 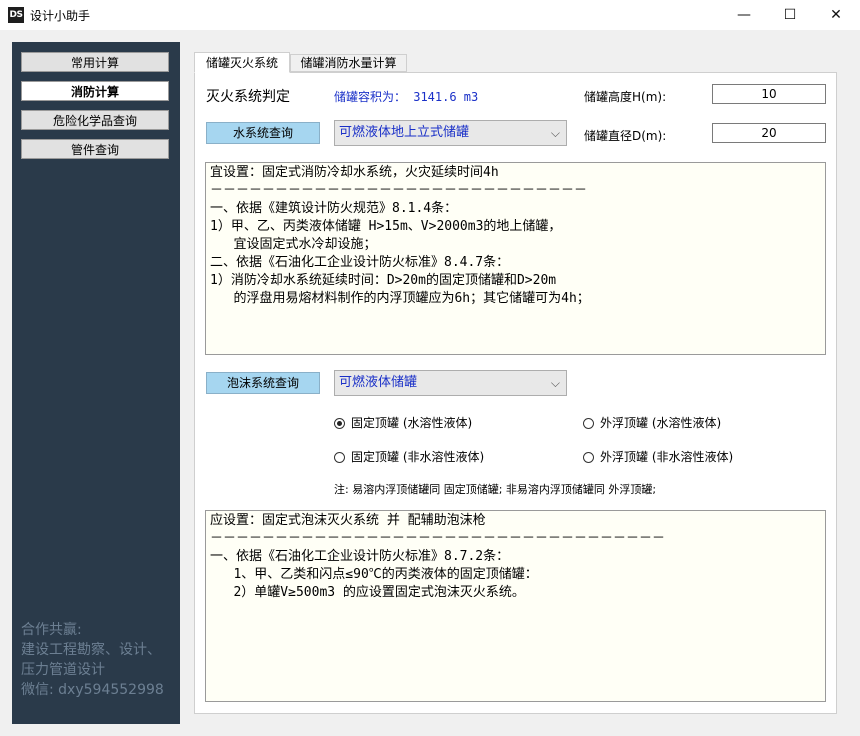 What do you see at coordinates (412, 423) in the screenshot?
I see `radio-label: 固定顶罐 (水溶性液体)` at bounding box center [412, 423].